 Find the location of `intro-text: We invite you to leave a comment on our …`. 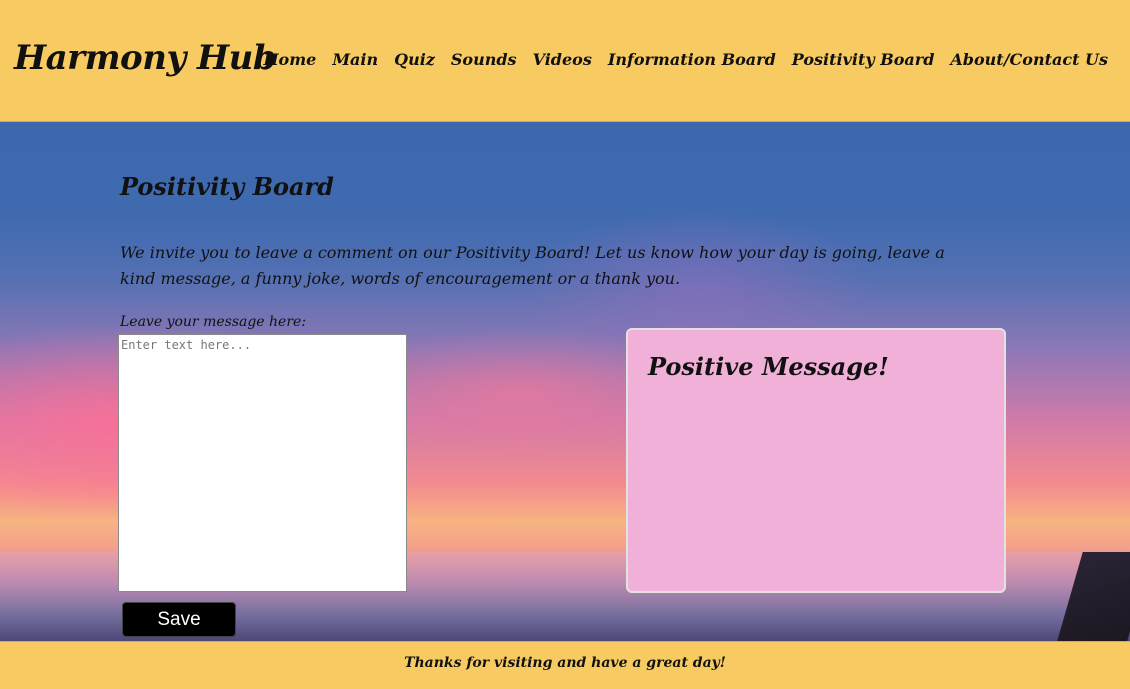

intro-text: We invite you to leave a comment on our … is located at coordinates (532, 265).